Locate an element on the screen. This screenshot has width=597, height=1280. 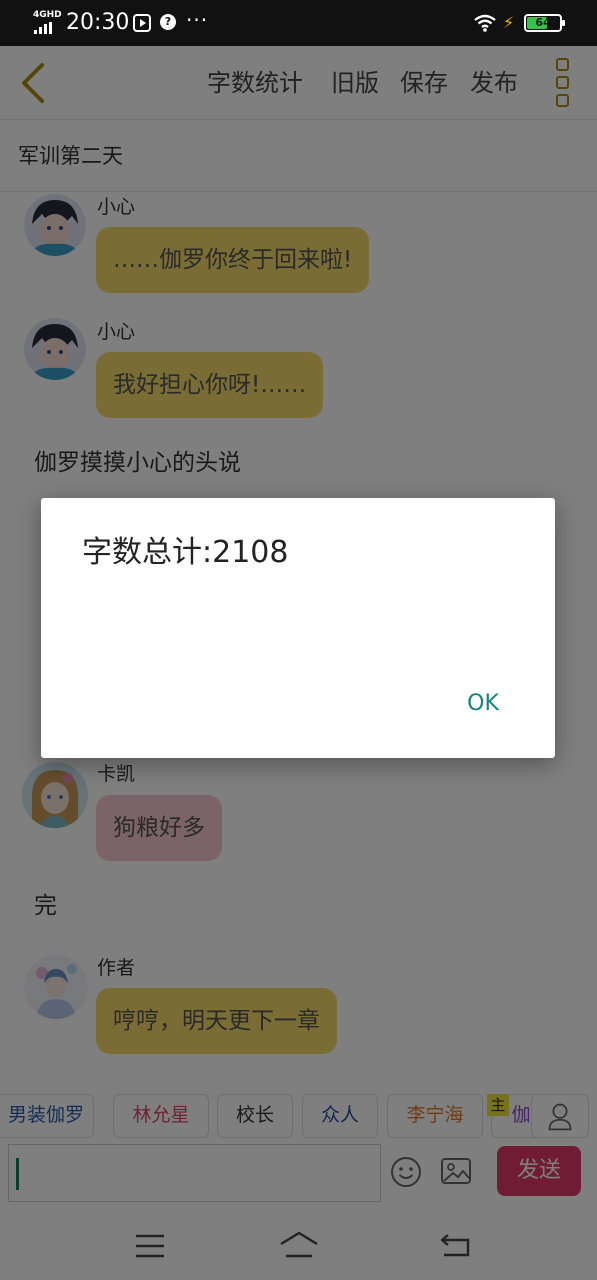
ok-button: OK is located at coordinates (483, 704).